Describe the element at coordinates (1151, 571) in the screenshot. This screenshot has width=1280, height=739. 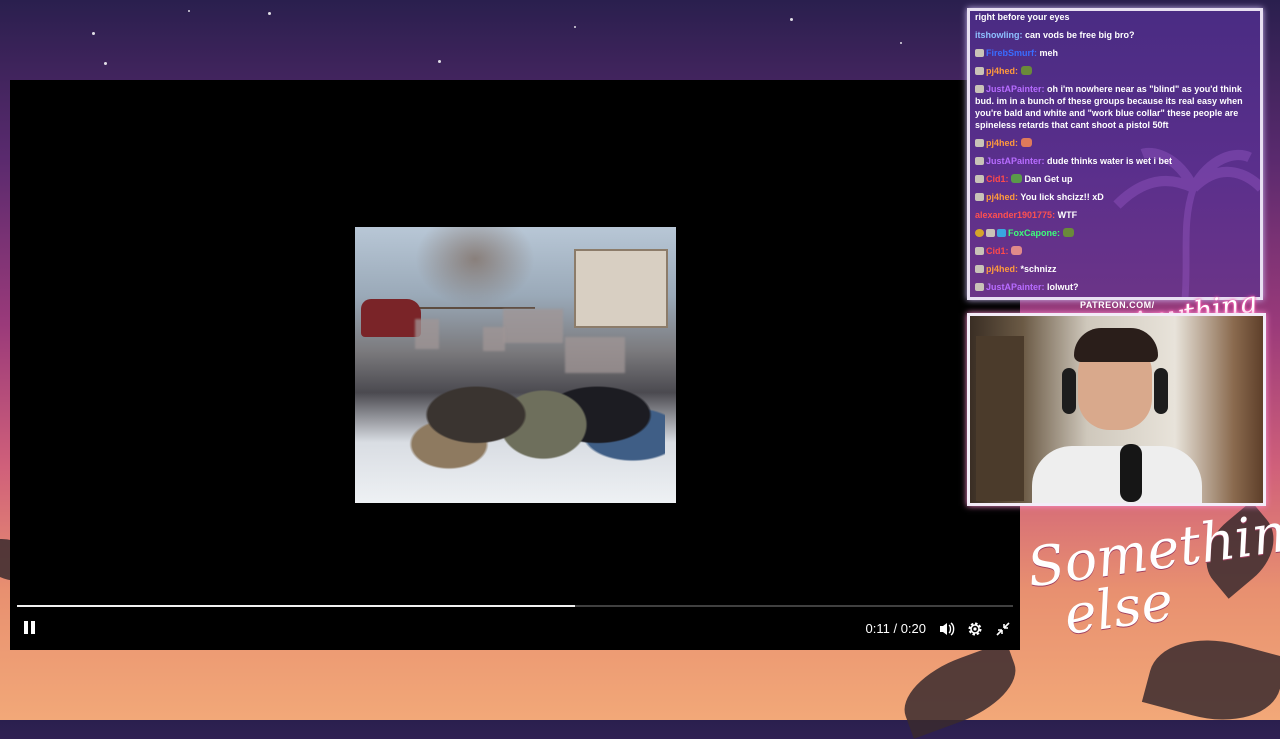
I see `brand-logo-large: Something else` at that location.